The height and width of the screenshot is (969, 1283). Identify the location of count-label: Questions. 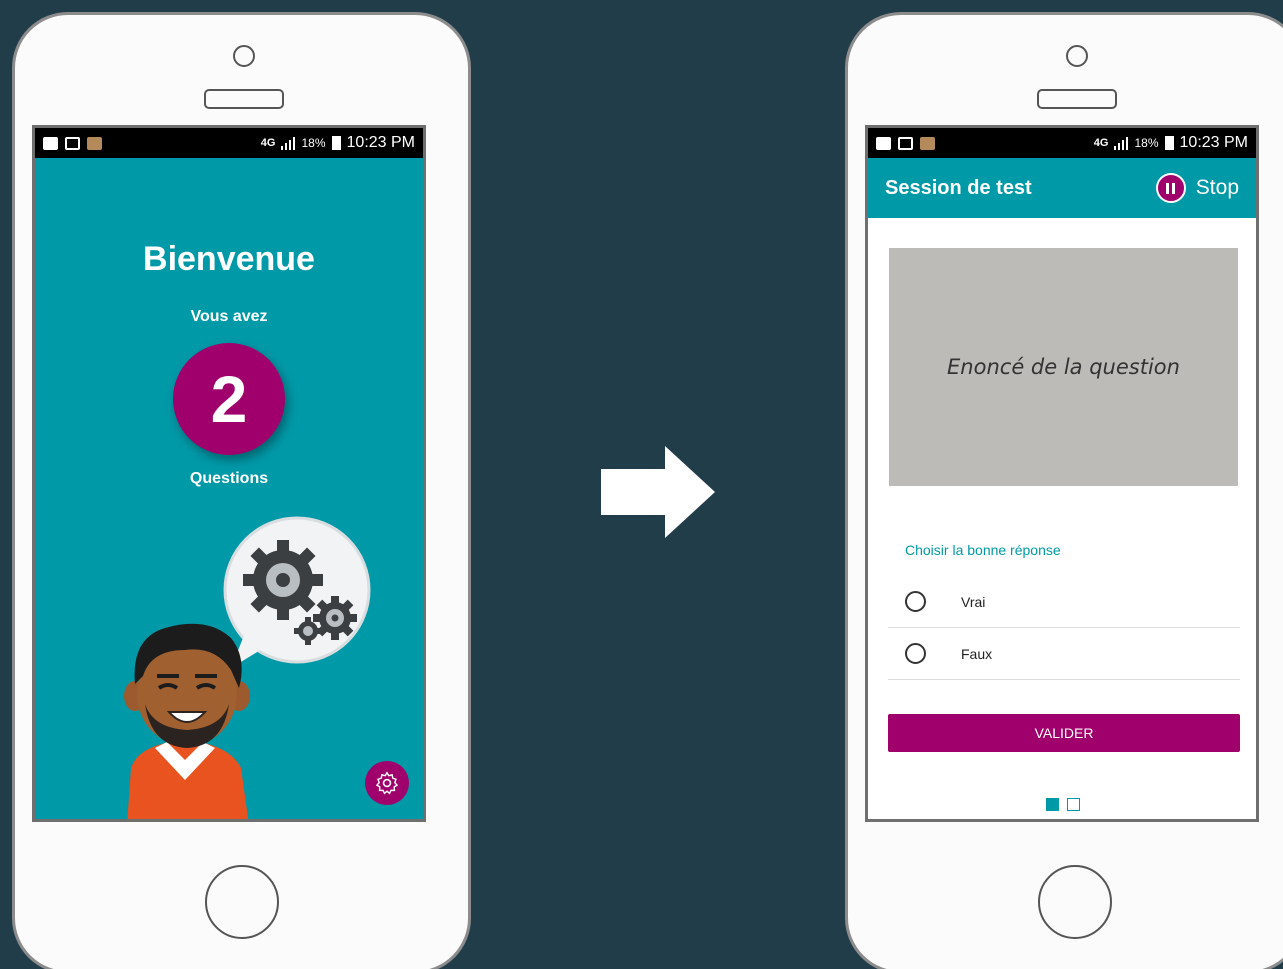
(229, 478).